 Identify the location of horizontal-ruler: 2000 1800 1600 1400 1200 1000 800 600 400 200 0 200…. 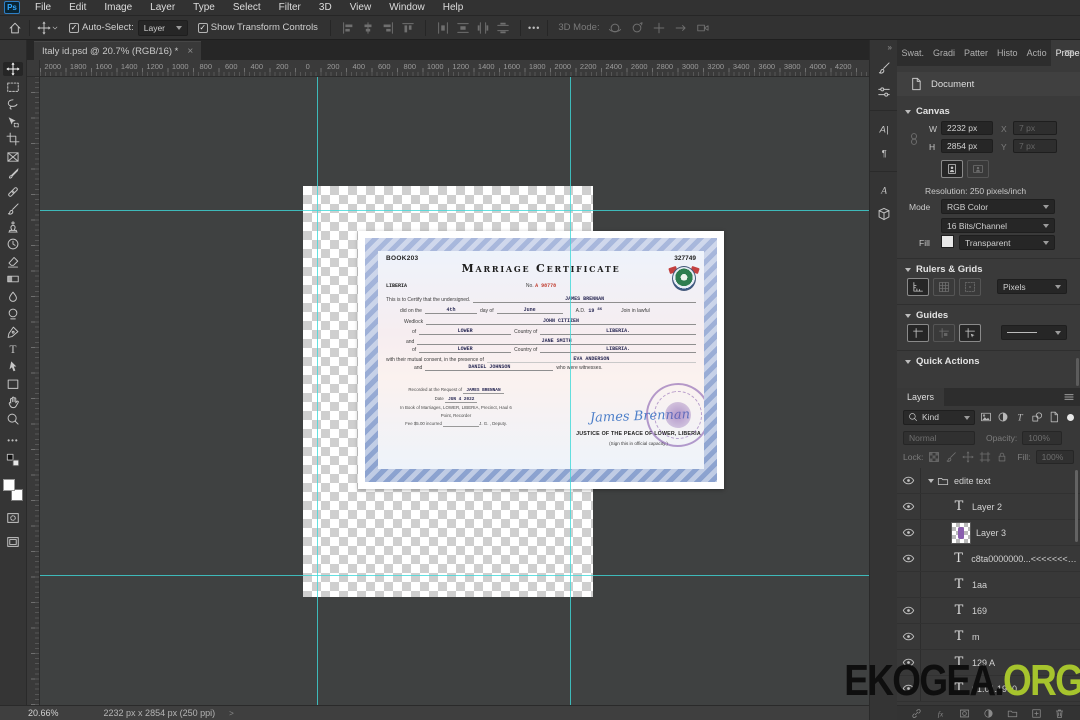
(454, 68).